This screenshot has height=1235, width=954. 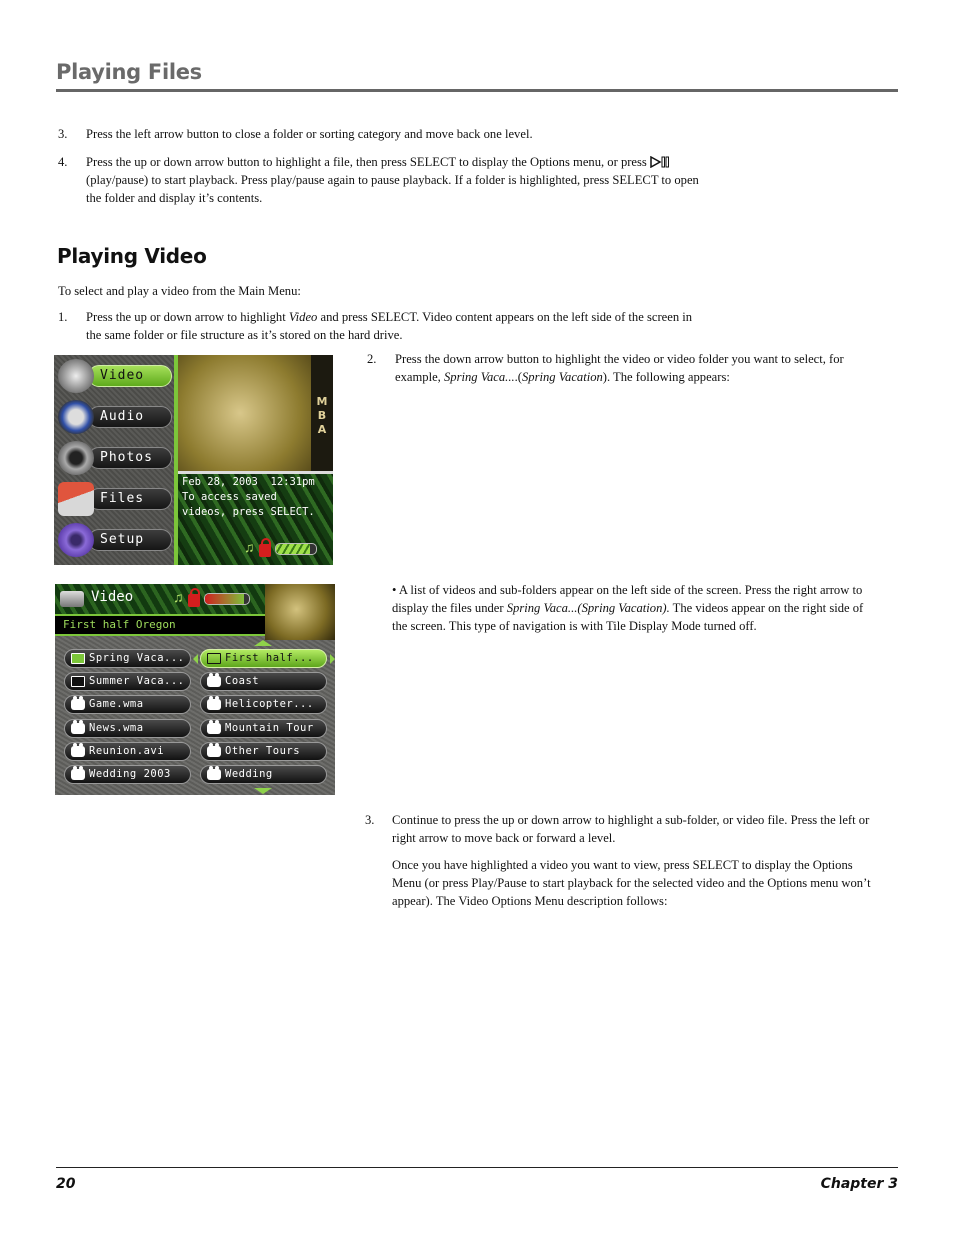 What do you see at coordinates (300, 612) in the screenshot?
I see `video-thumbnail` at bounding box center [300, 612].